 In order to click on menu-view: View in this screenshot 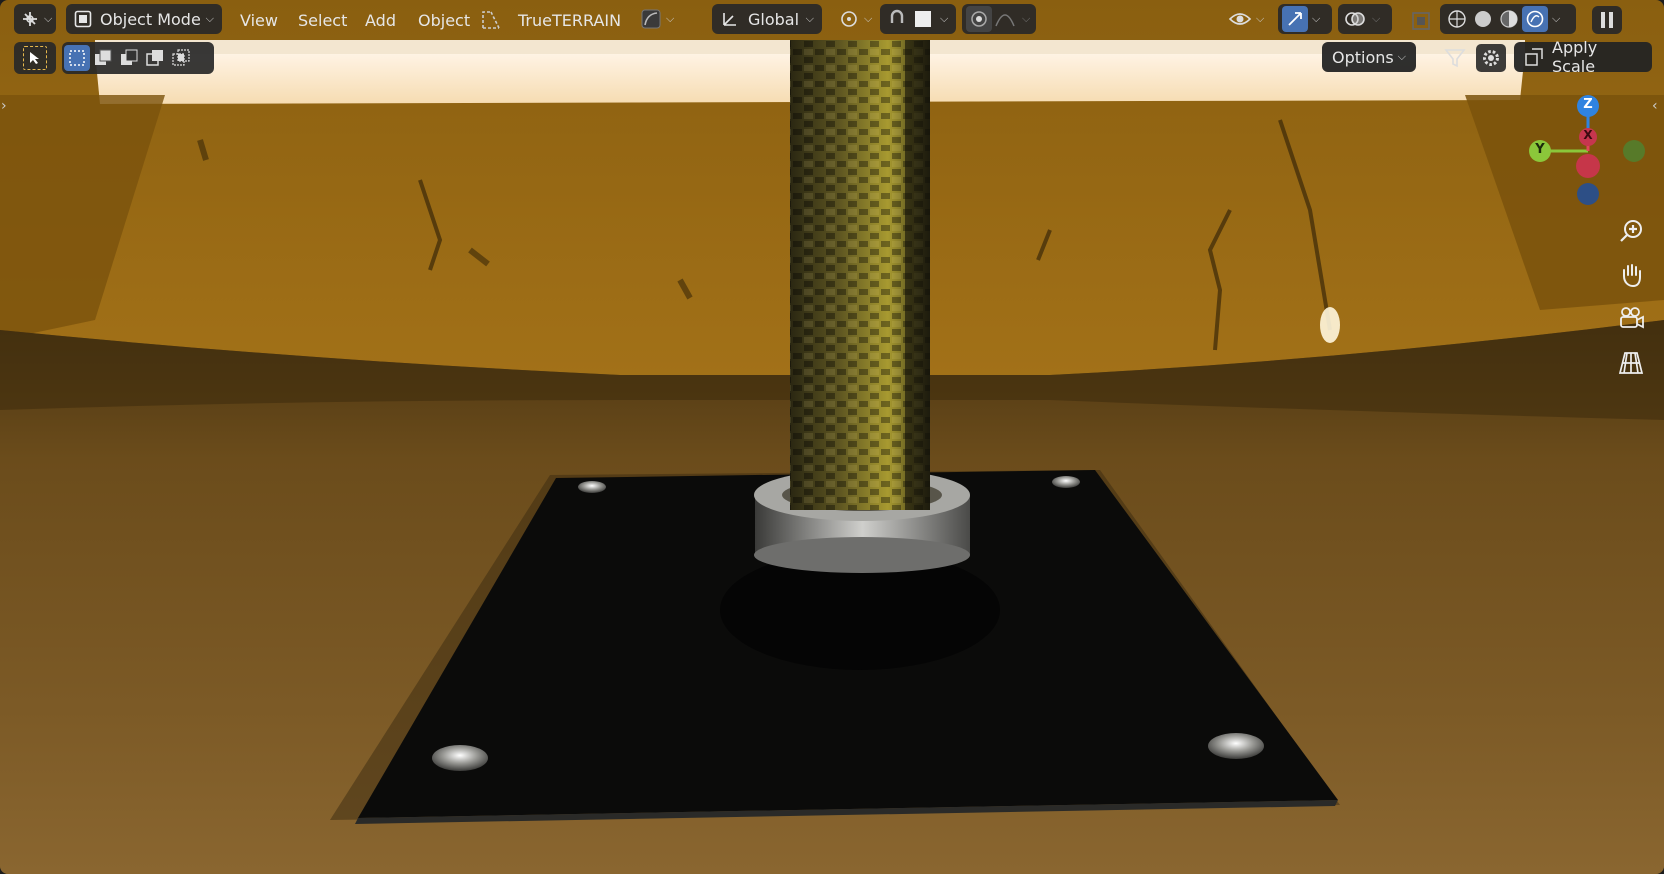, I will do `click(259, 20)`.